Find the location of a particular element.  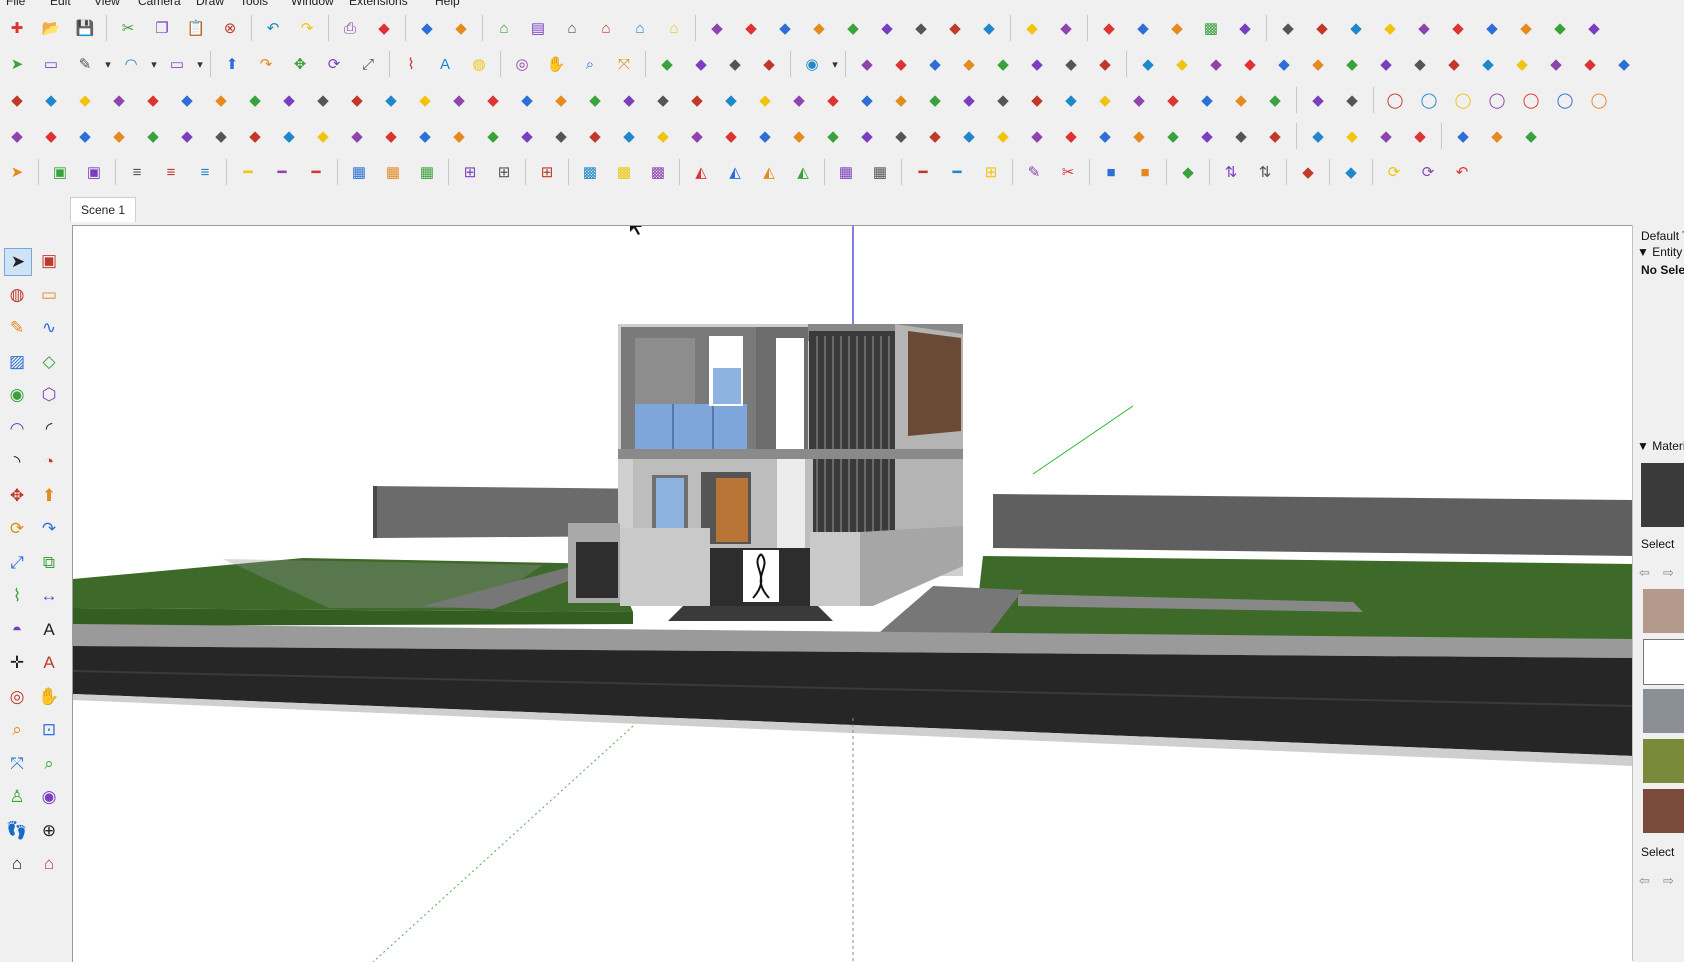

extension-warehouse-icon: ◆ is located at coordinates (701, 64).